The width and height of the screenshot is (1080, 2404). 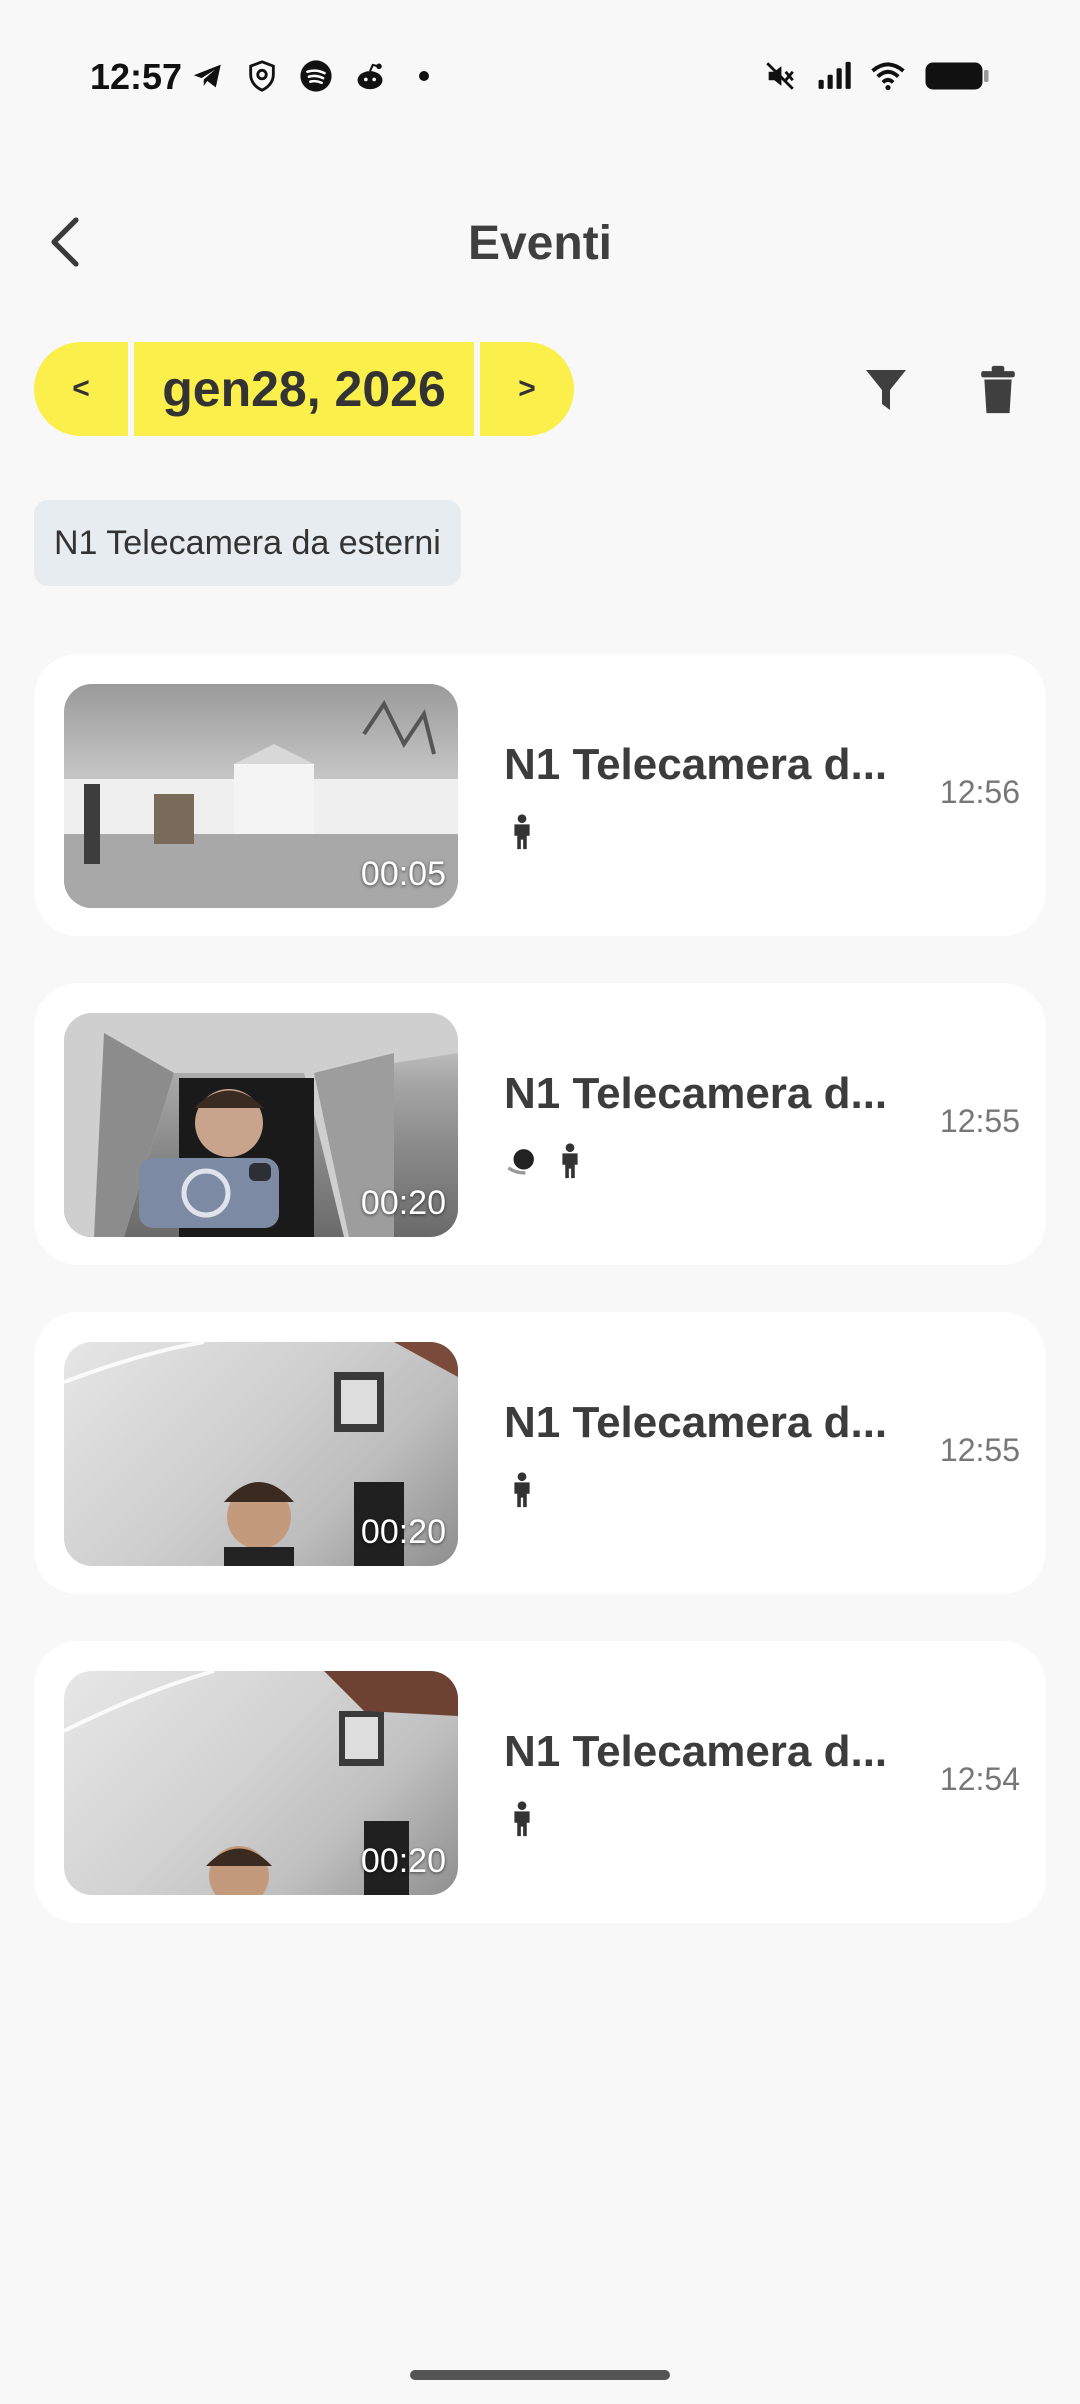 I want to click on event-thumbnail: 00:05, so click(x=261, y=796).